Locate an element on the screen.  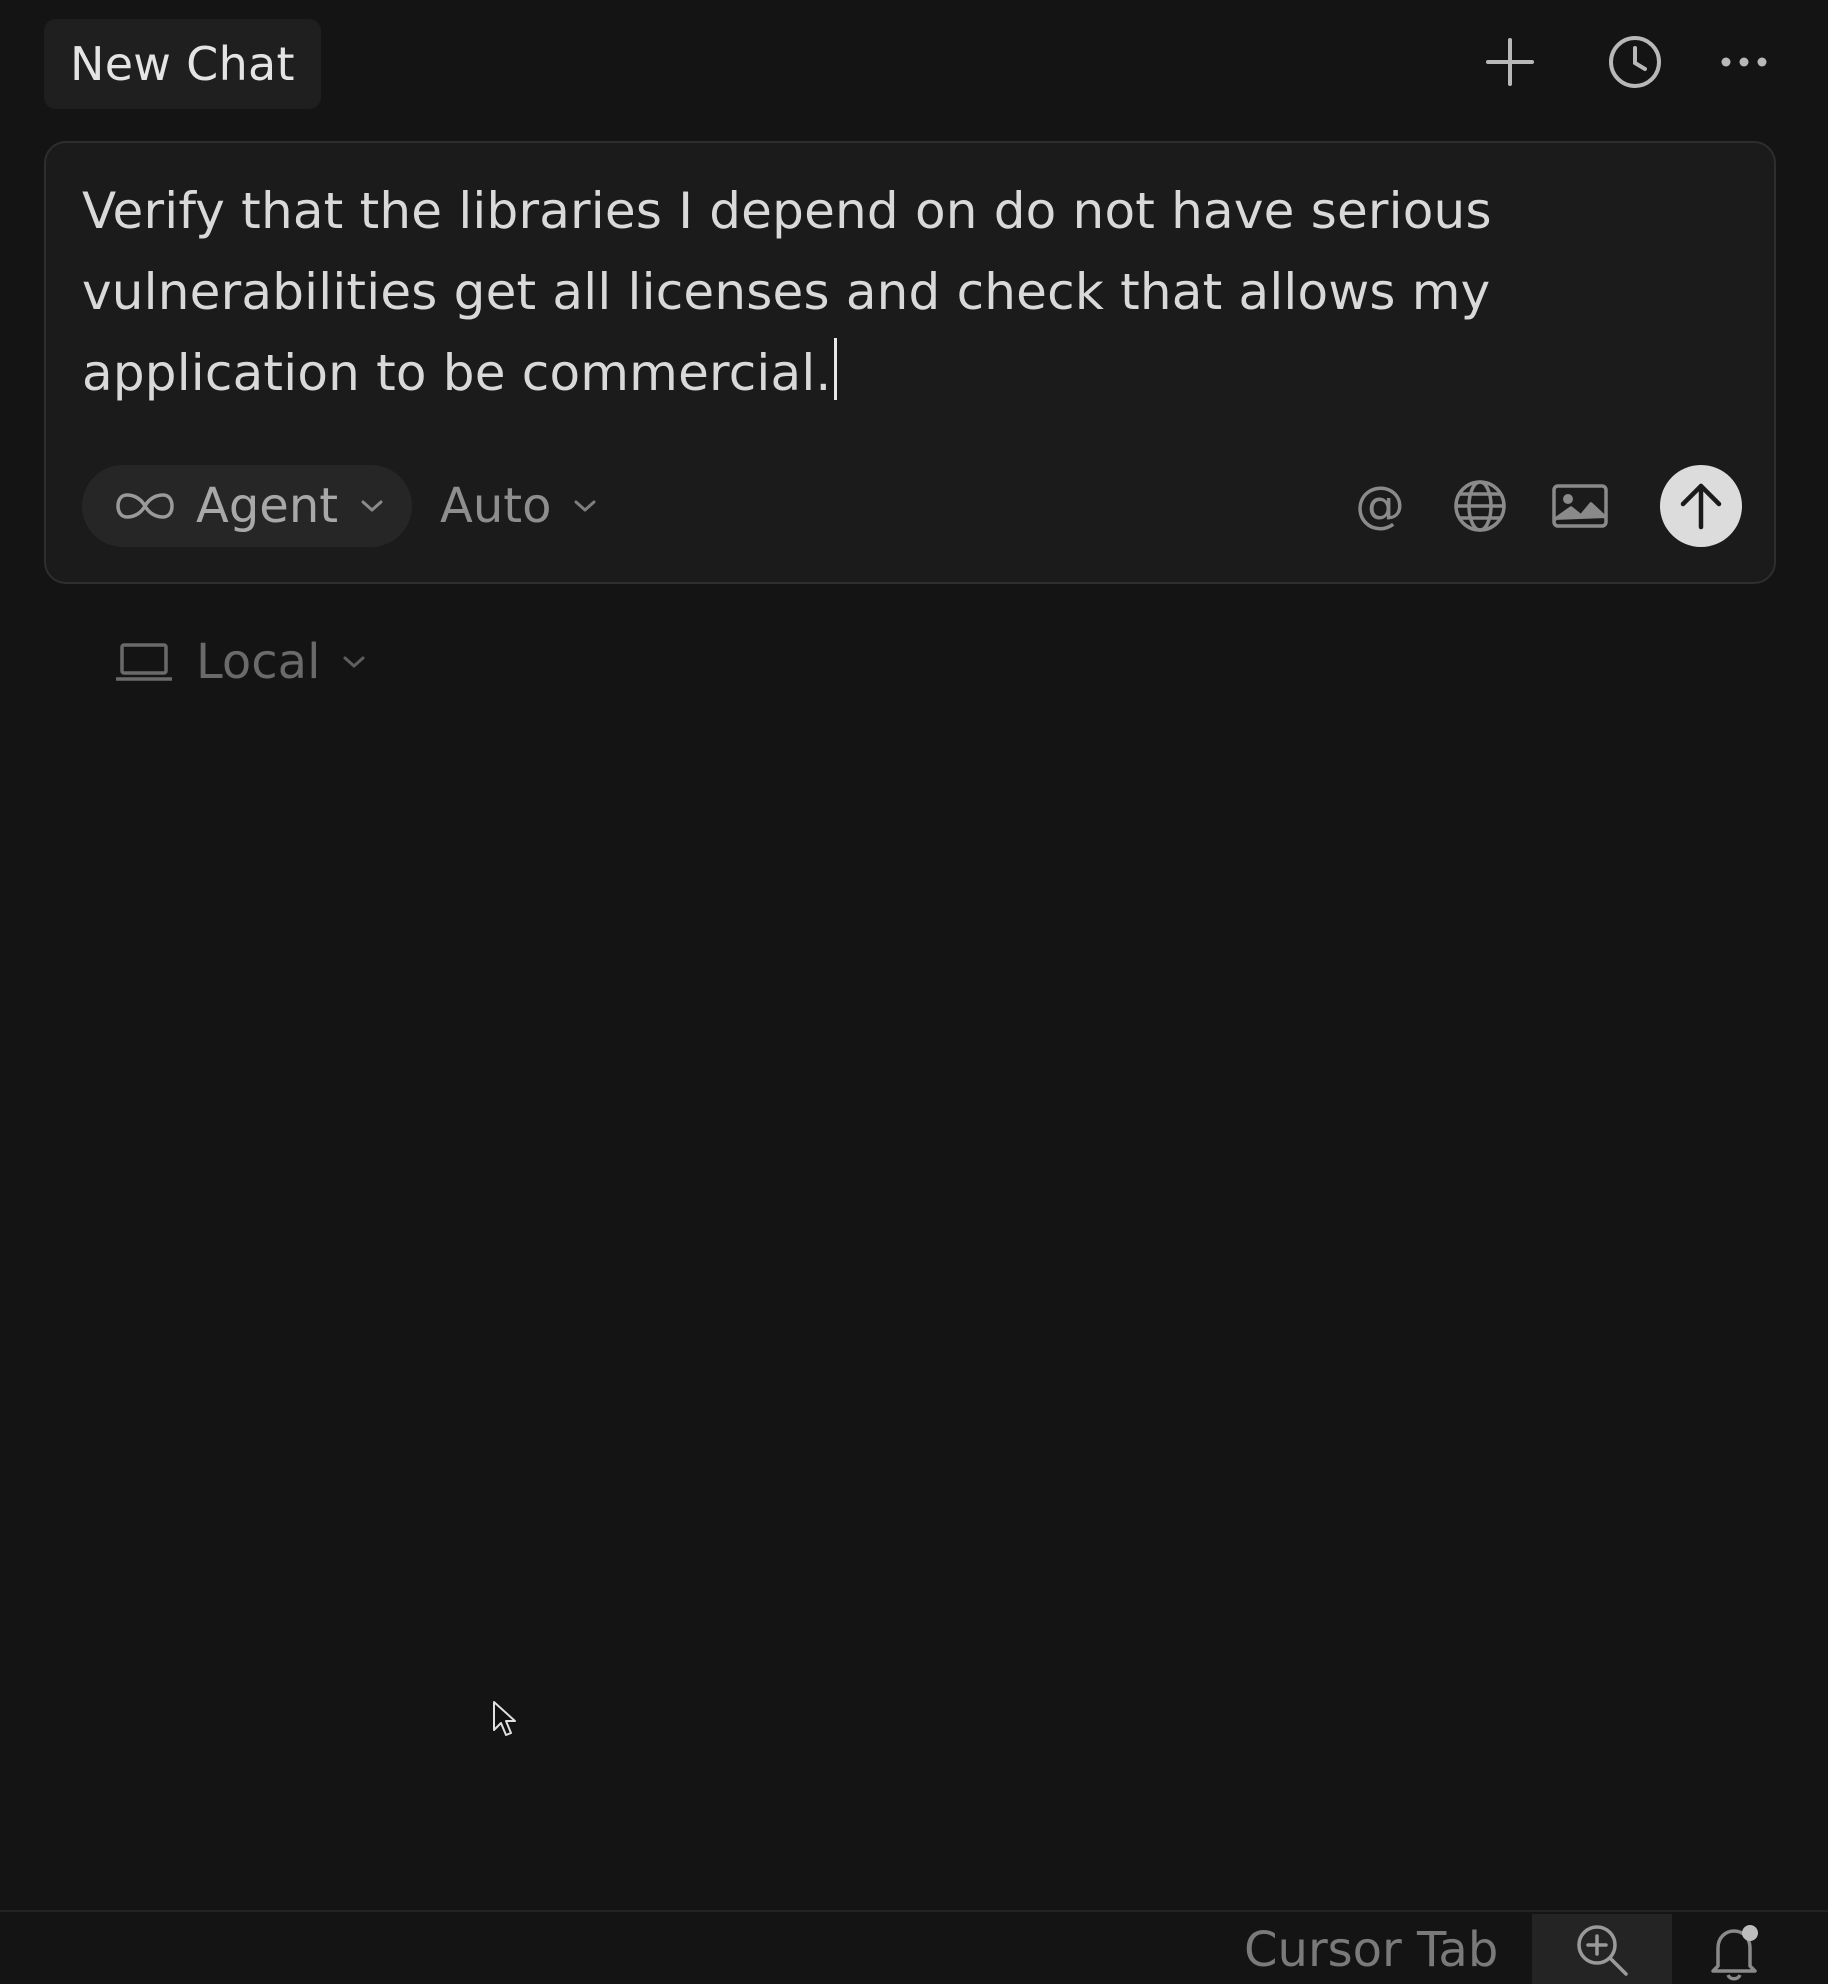
send-arrow-up-icon is located at coordinates (1701, 506).